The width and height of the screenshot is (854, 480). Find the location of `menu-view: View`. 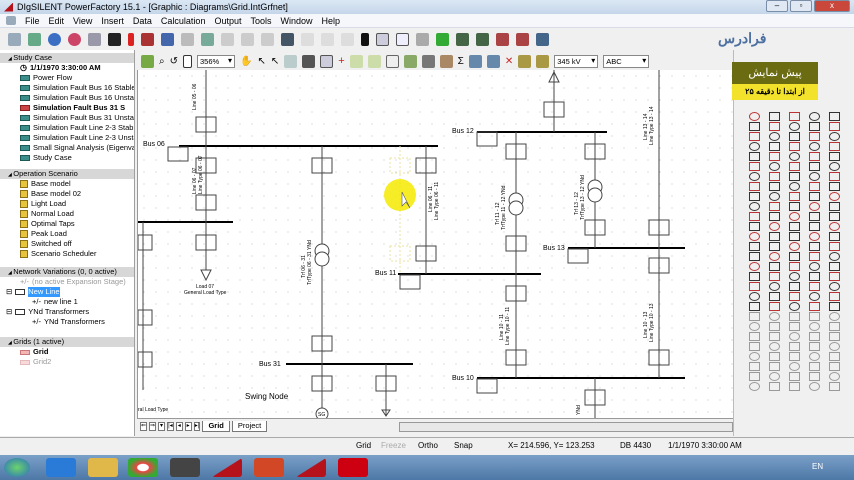

menu-view: View is located at coordinates (82, 21).